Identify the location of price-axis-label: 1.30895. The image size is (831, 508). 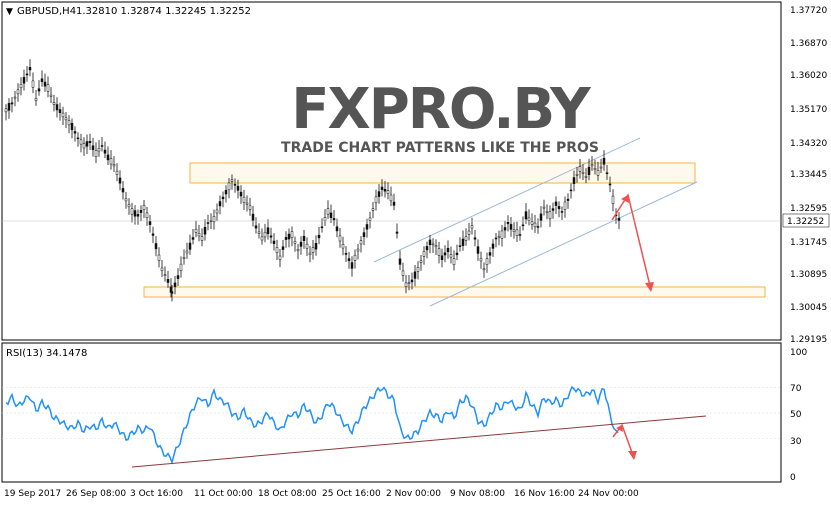
(808, 275).